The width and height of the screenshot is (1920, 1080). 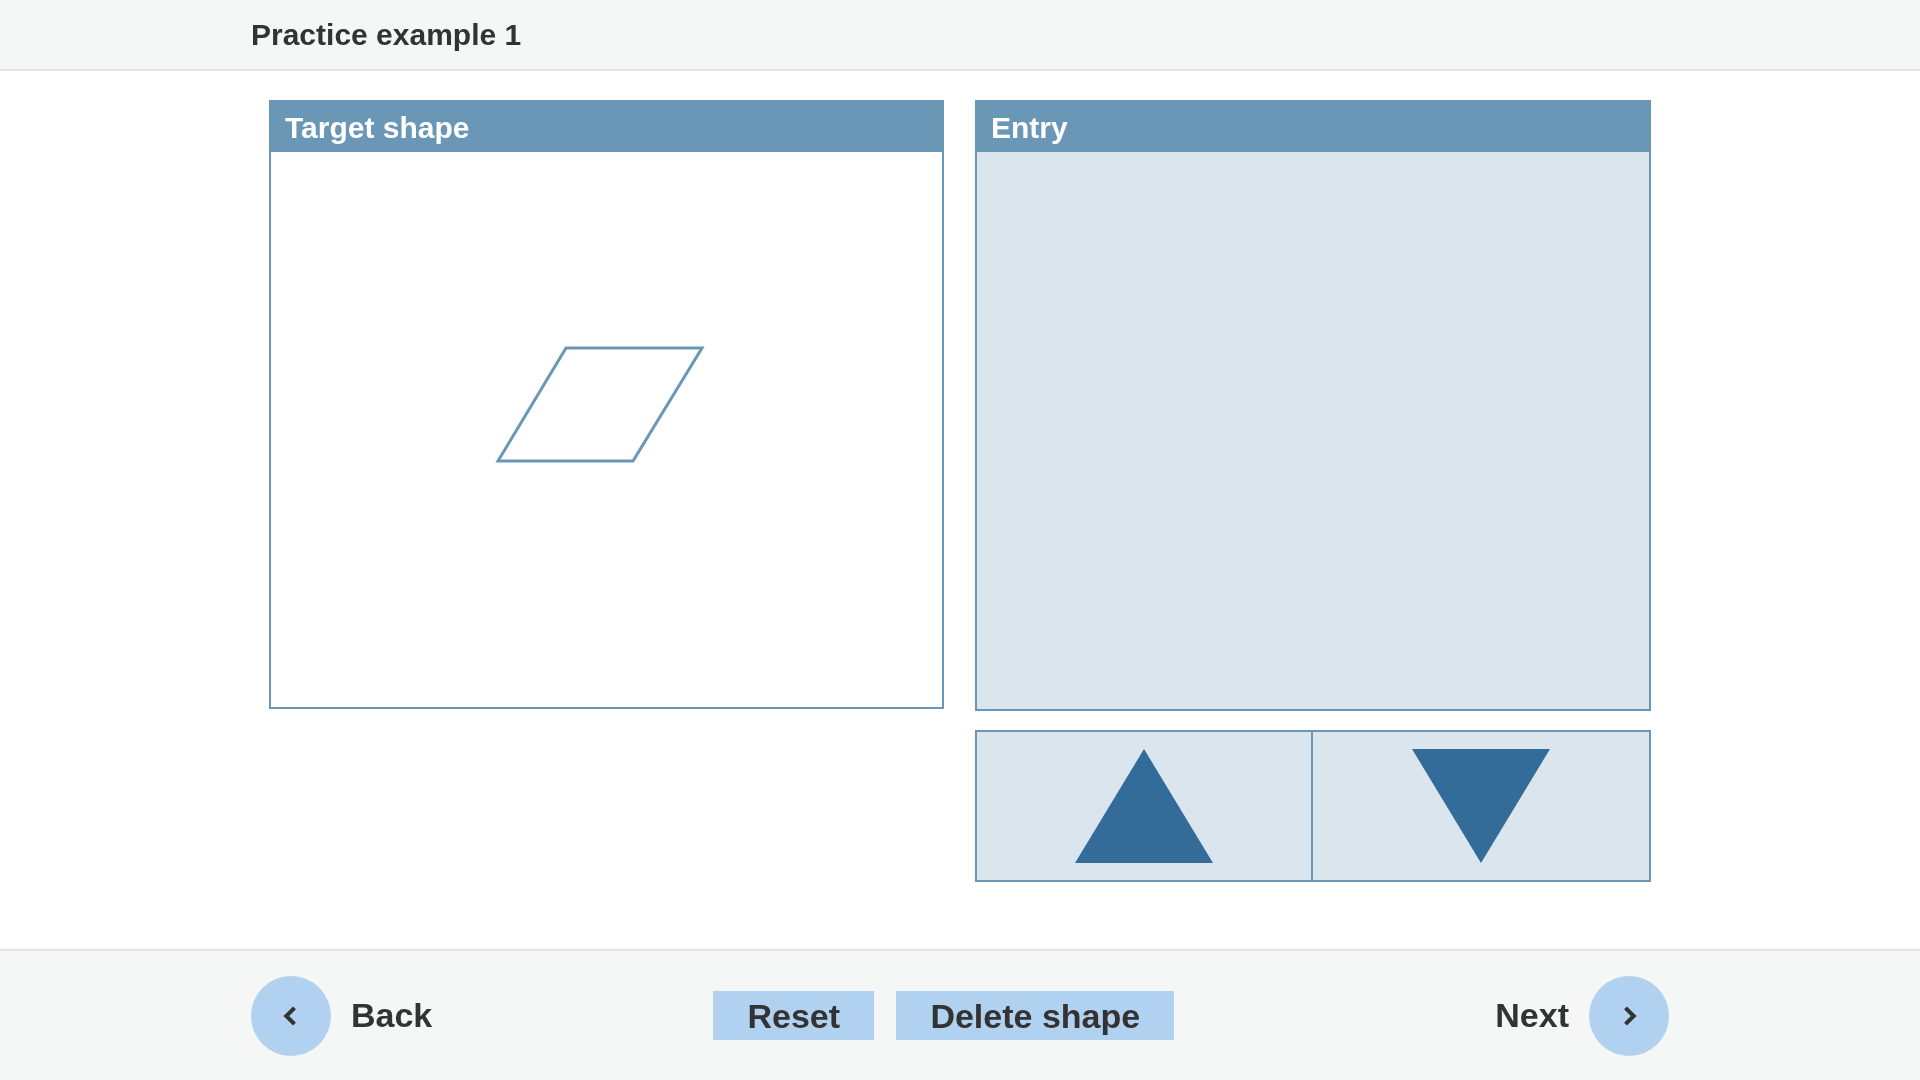 I want to click on up-button, so click(x=1144, y=806).